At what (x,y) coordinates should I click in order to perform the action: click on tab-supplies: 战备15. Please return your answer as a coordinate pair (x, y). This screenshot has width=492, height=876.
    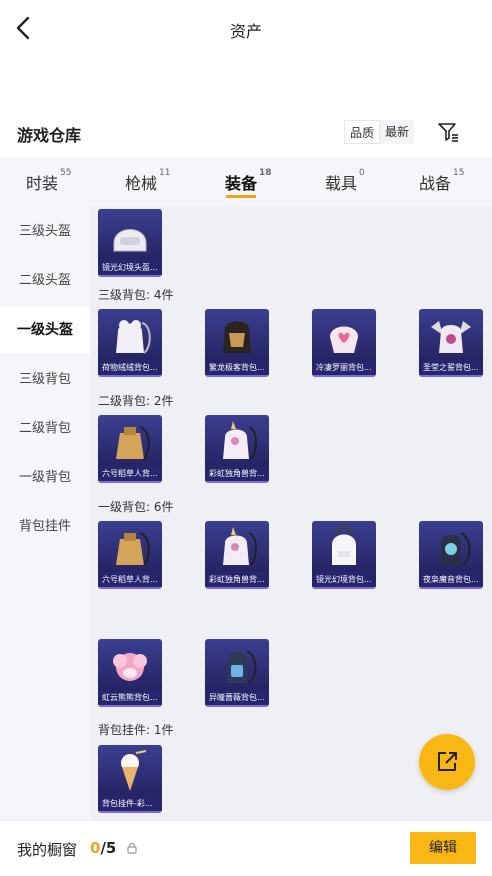
    Looking at the image, I should click on (442, 181).